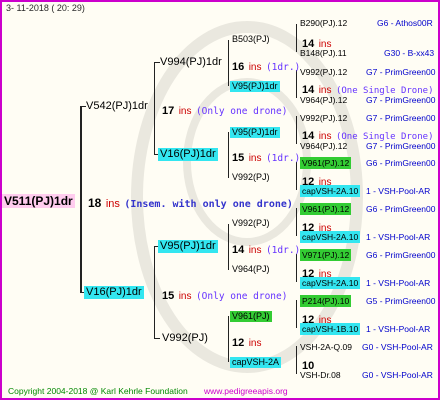  I want to click on gen2-ins-2: 14 ins (1dr.), so click(266, 249).